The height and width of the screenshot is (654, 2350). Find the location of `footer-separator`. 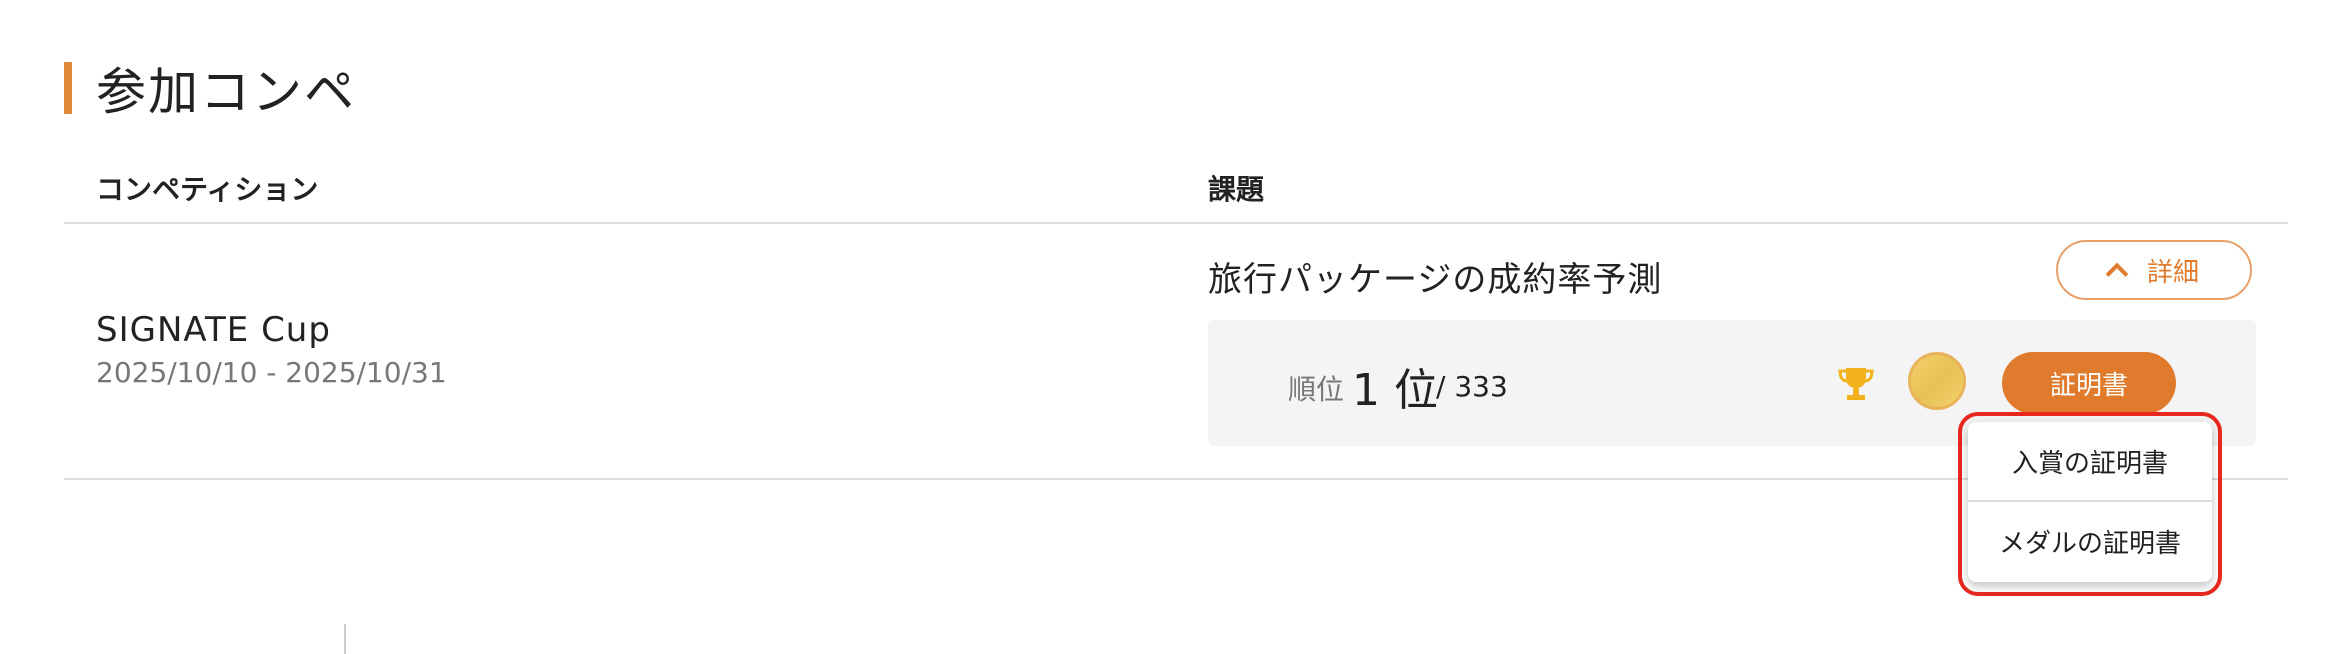

footer-separator is located at coordinates (345, 639).